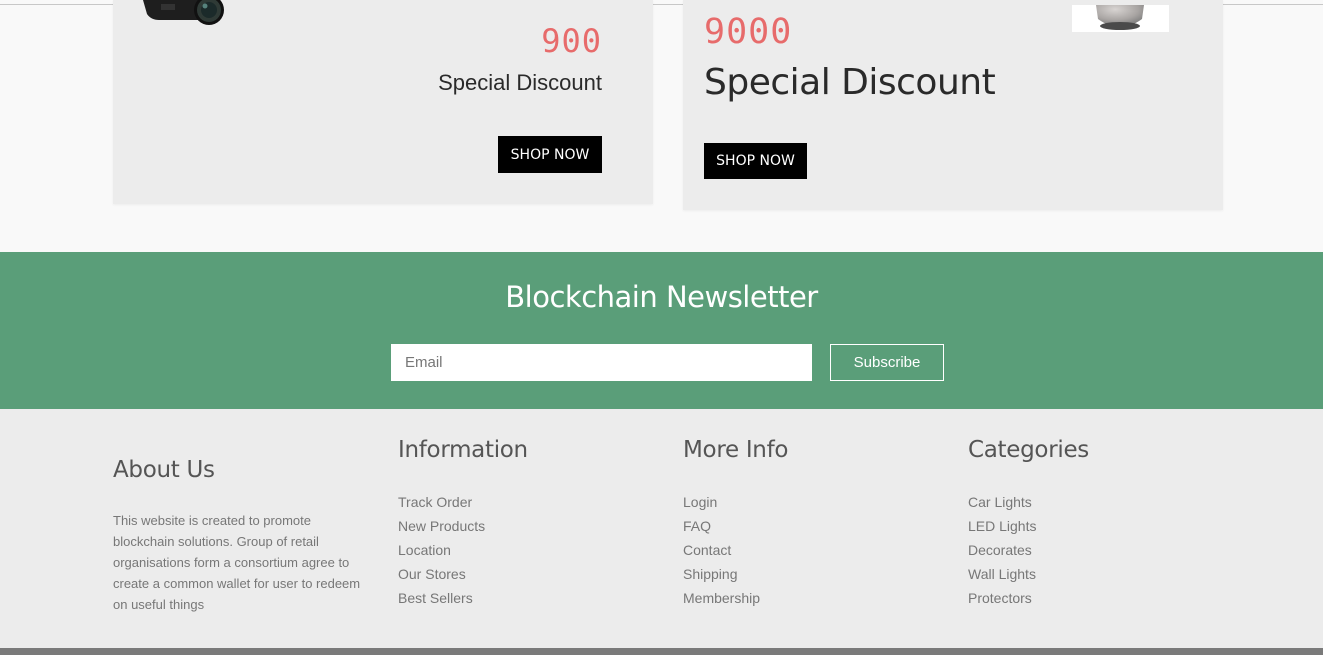 Image resolution: width=1323 pixels, height=655 pixels. I want to click on footer-link-our-stores: Our Stores, so click(441, 574).